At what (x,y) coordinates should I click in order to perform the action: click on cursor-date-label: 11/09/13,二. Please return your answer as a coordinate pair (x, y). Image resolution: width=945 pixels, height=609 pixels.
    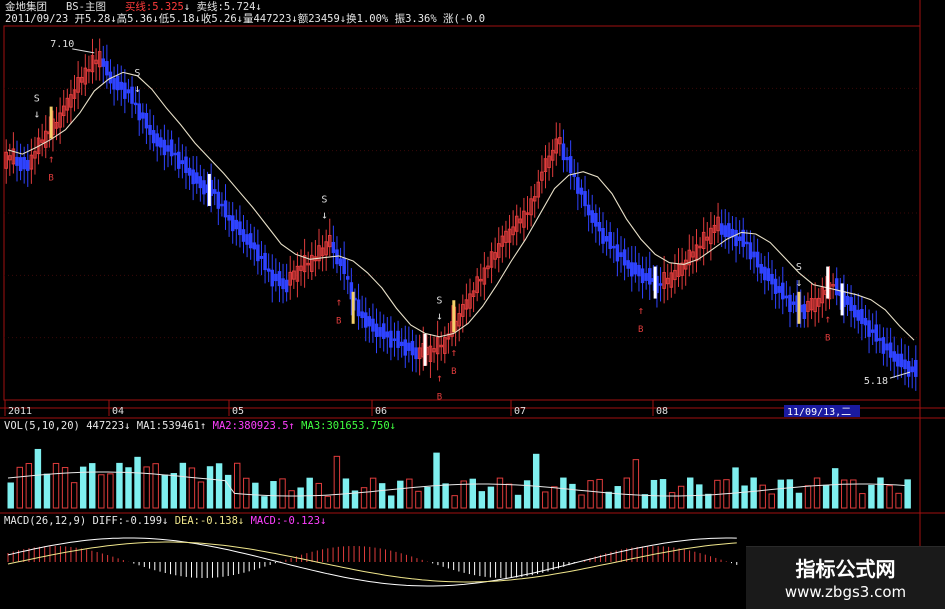
    Looking at the image, I should click on (819, 412).